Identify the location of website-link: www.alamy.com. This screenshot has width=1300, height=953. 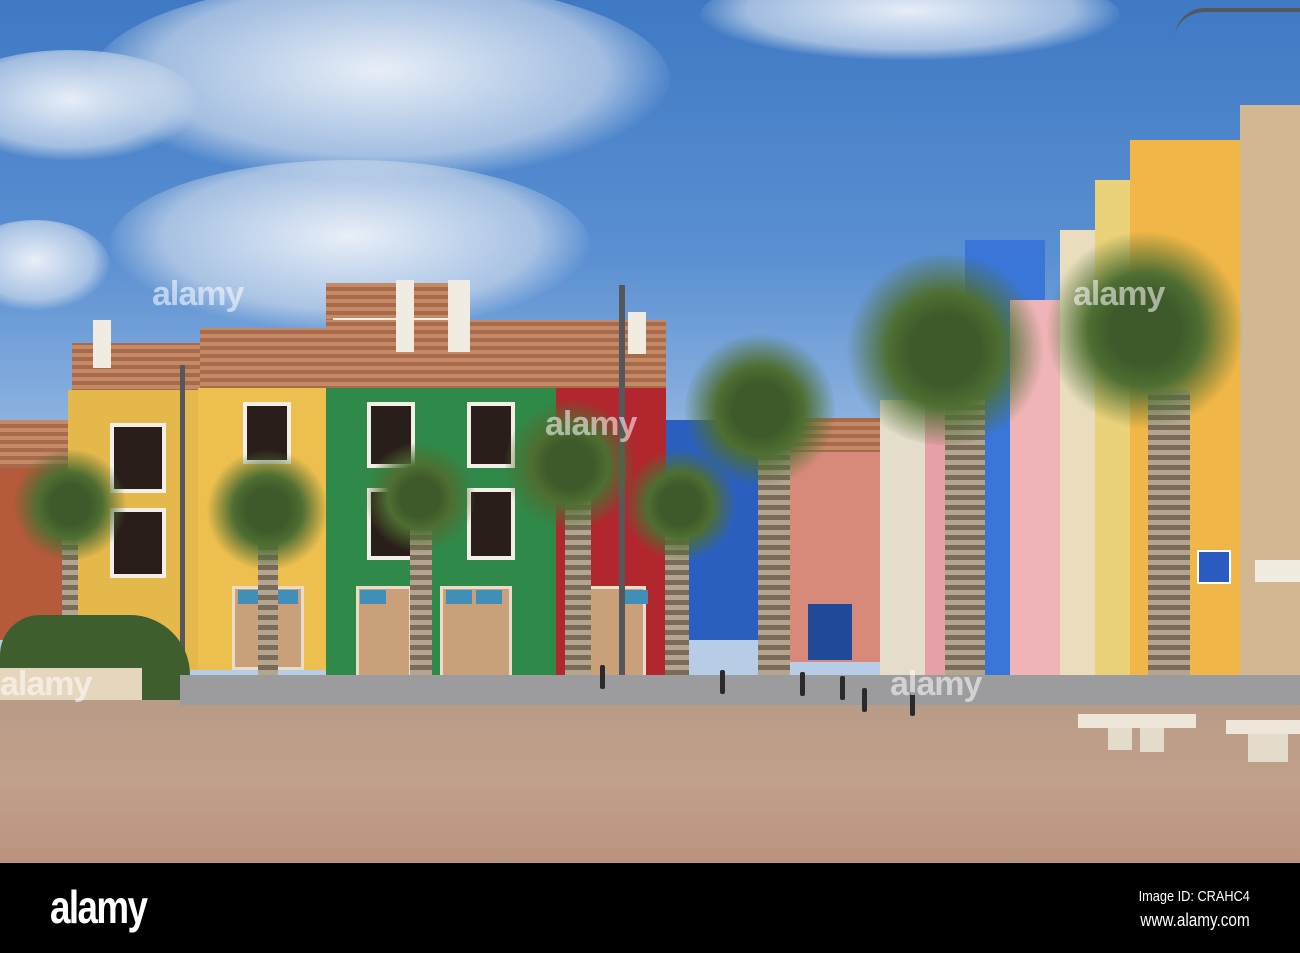
(1195, 920).